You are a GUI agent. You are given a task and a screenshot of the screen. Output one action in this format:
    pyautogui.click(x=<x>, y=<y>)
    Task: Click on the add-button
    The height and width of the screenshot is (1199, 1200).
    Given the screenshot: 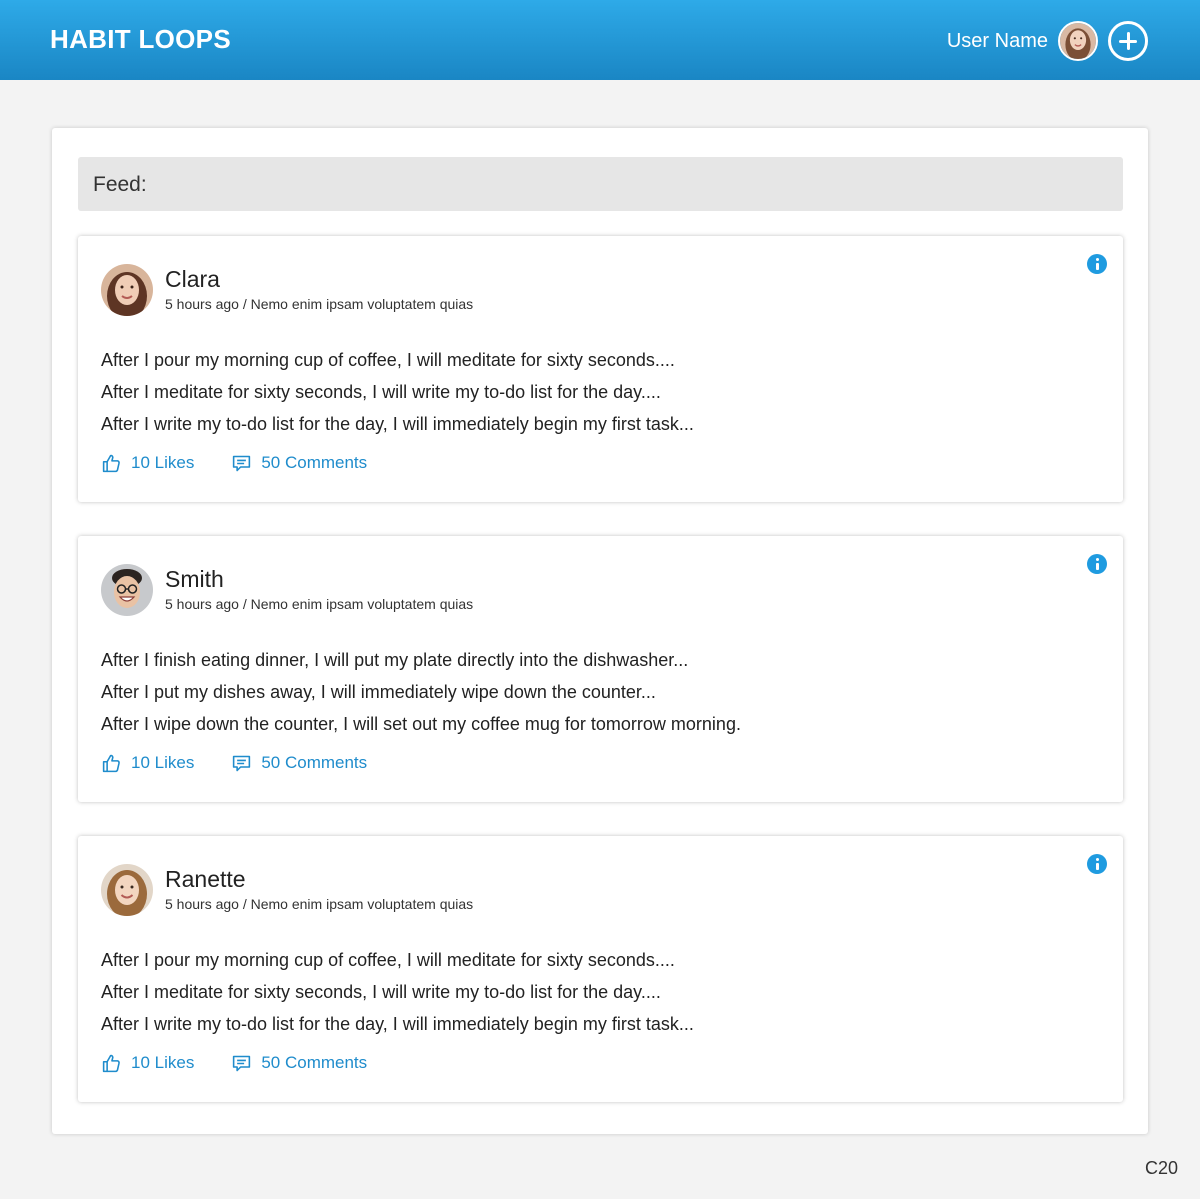 What is the action you would take?
    pyautogui.click(x=1128, y=41)
    